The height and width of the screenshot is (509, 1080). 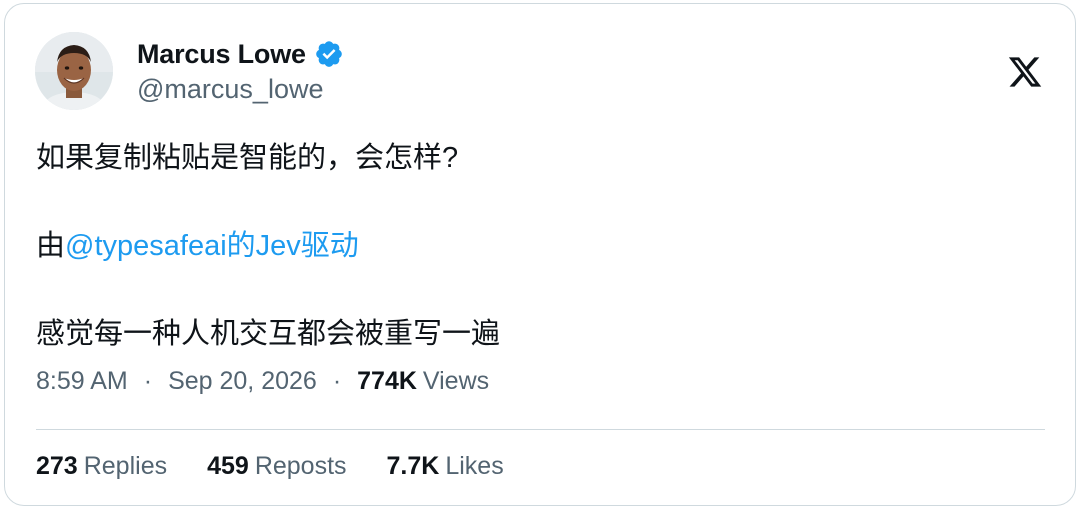 I want to click on replies-stat: 273 Replies, so click(x=101, y=466).